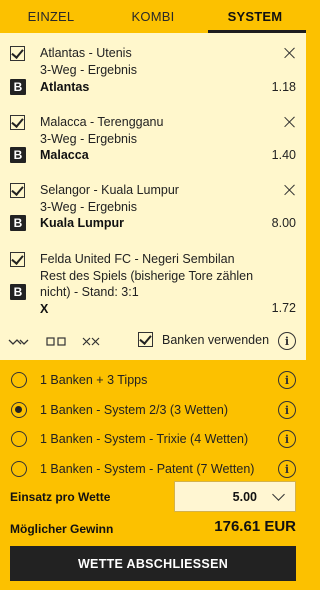 This screenshot has height=590, width=320. What do you see at coordinates (147, 276) in the screenshot?
I see `bet-market: Rest des Spiels (bisherige Tore zählen` at bounding box center [147, 276].